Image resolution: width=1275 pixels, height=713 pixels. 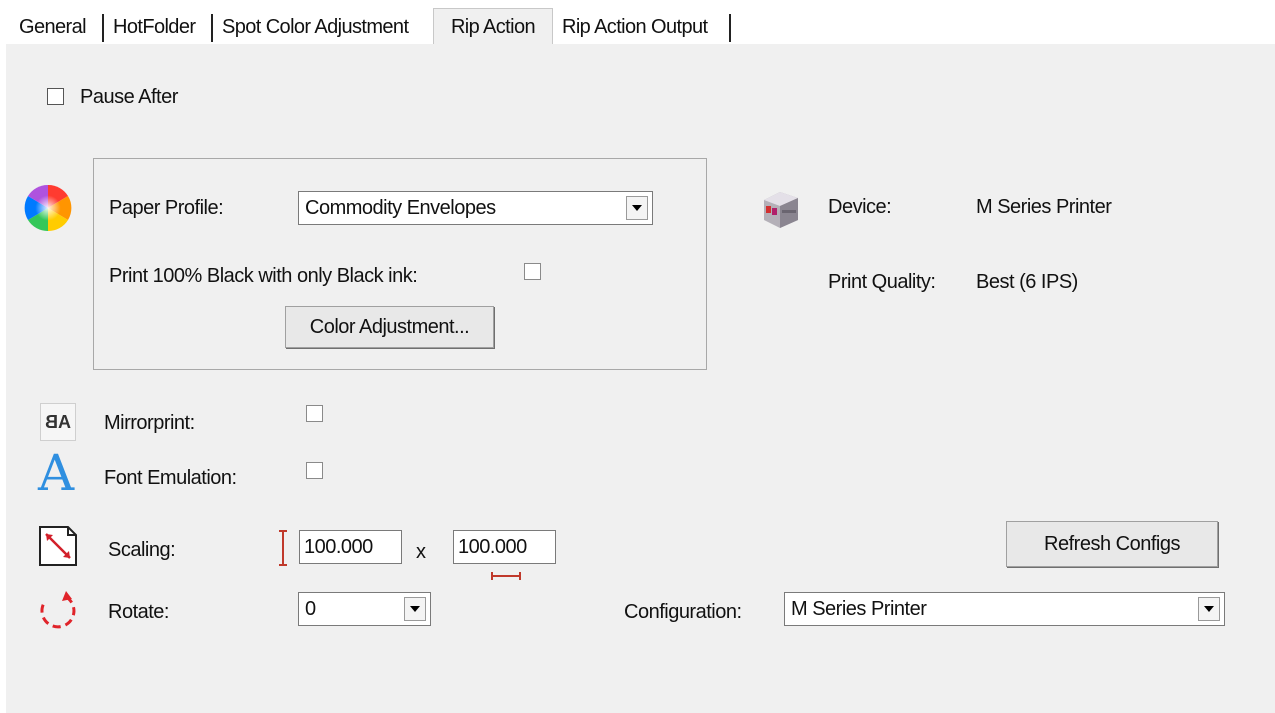 What do you see at coordinates (314, 470) in the screenshot?
I see `font-emulation-checkbox` at bounding box center [314, 470].